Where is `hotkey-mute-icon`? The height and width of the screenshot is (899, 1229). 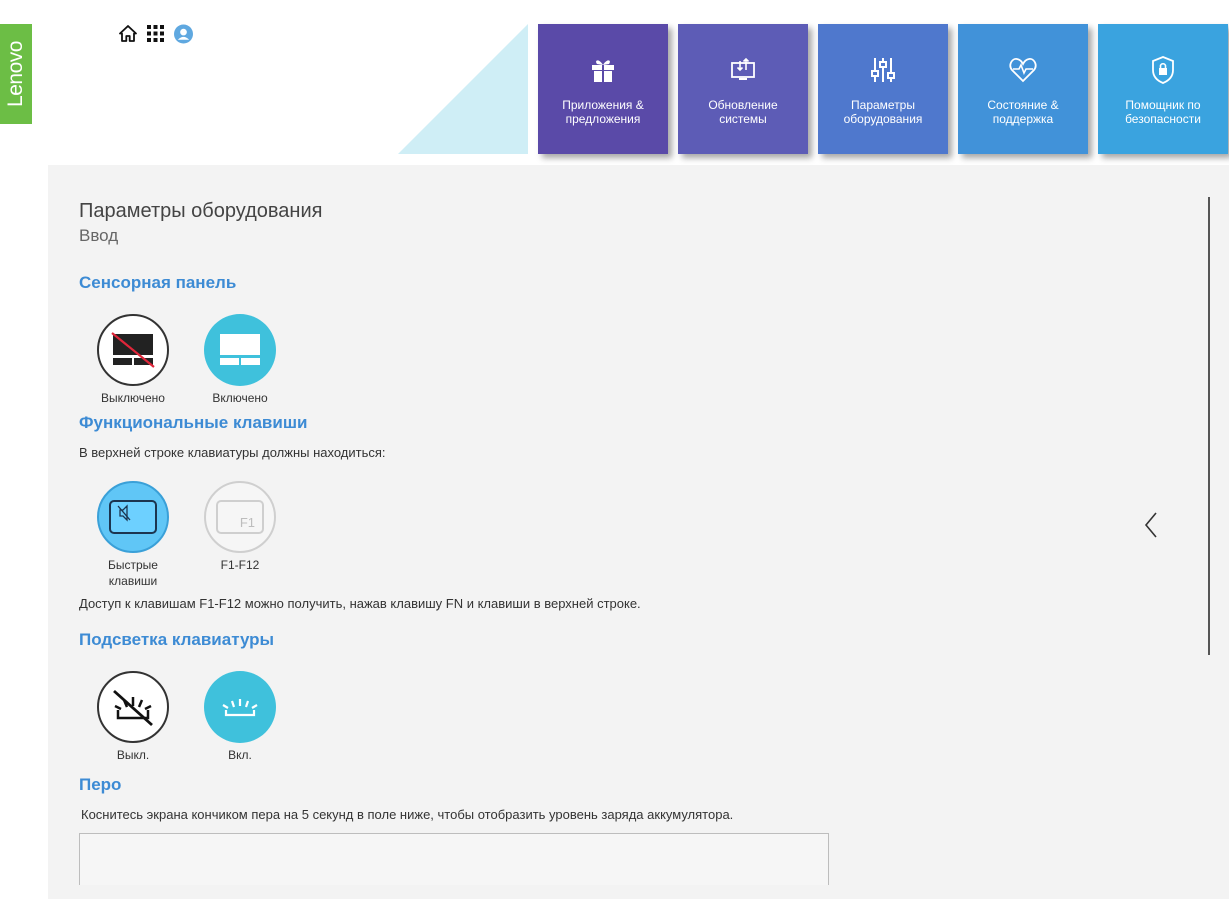
hotkey-mute-icon is located at coordinates (133, 517).